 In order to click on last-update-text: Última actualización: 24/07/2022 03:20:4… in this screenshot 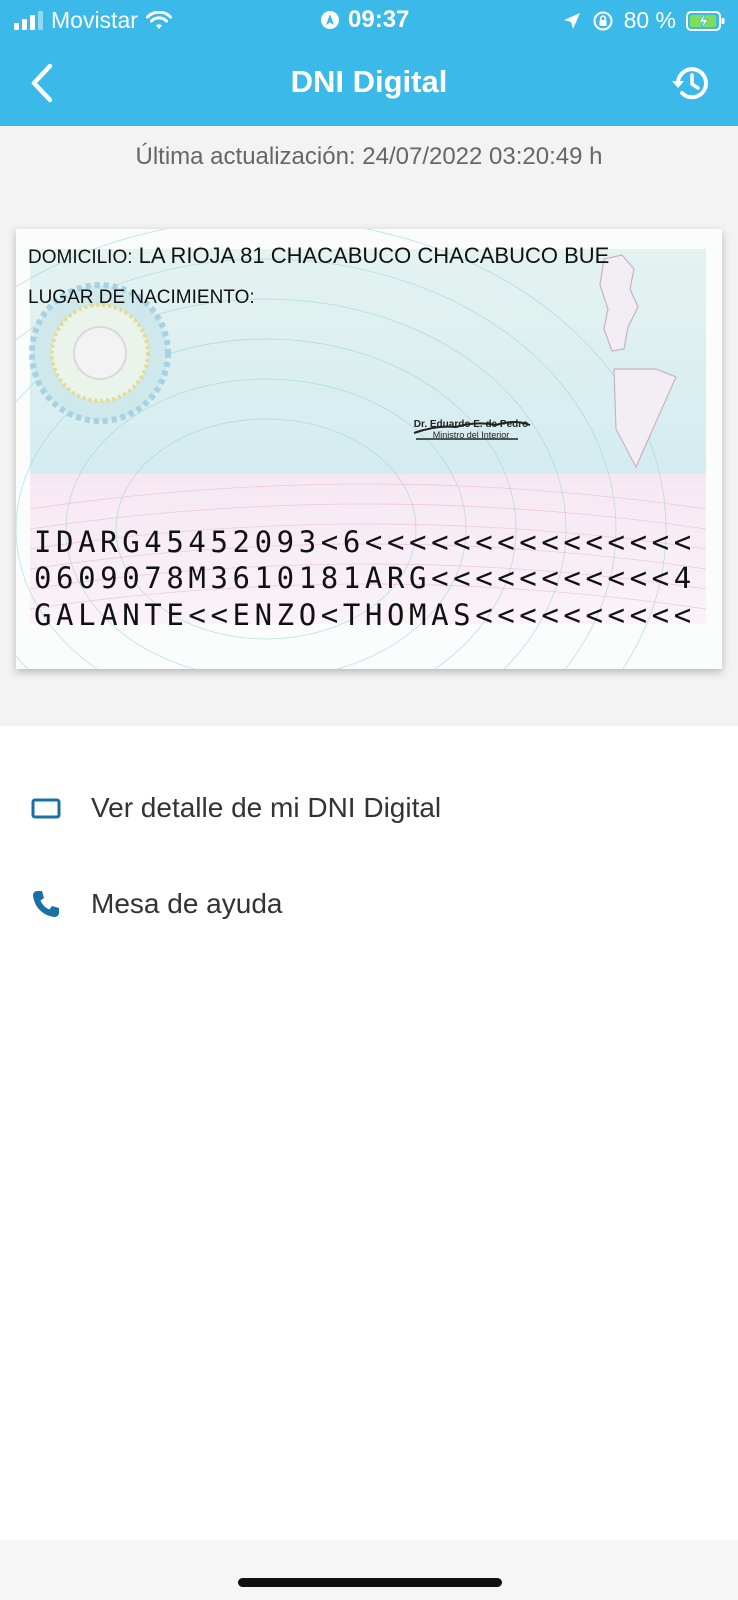, I will do `click(369, 156)`.